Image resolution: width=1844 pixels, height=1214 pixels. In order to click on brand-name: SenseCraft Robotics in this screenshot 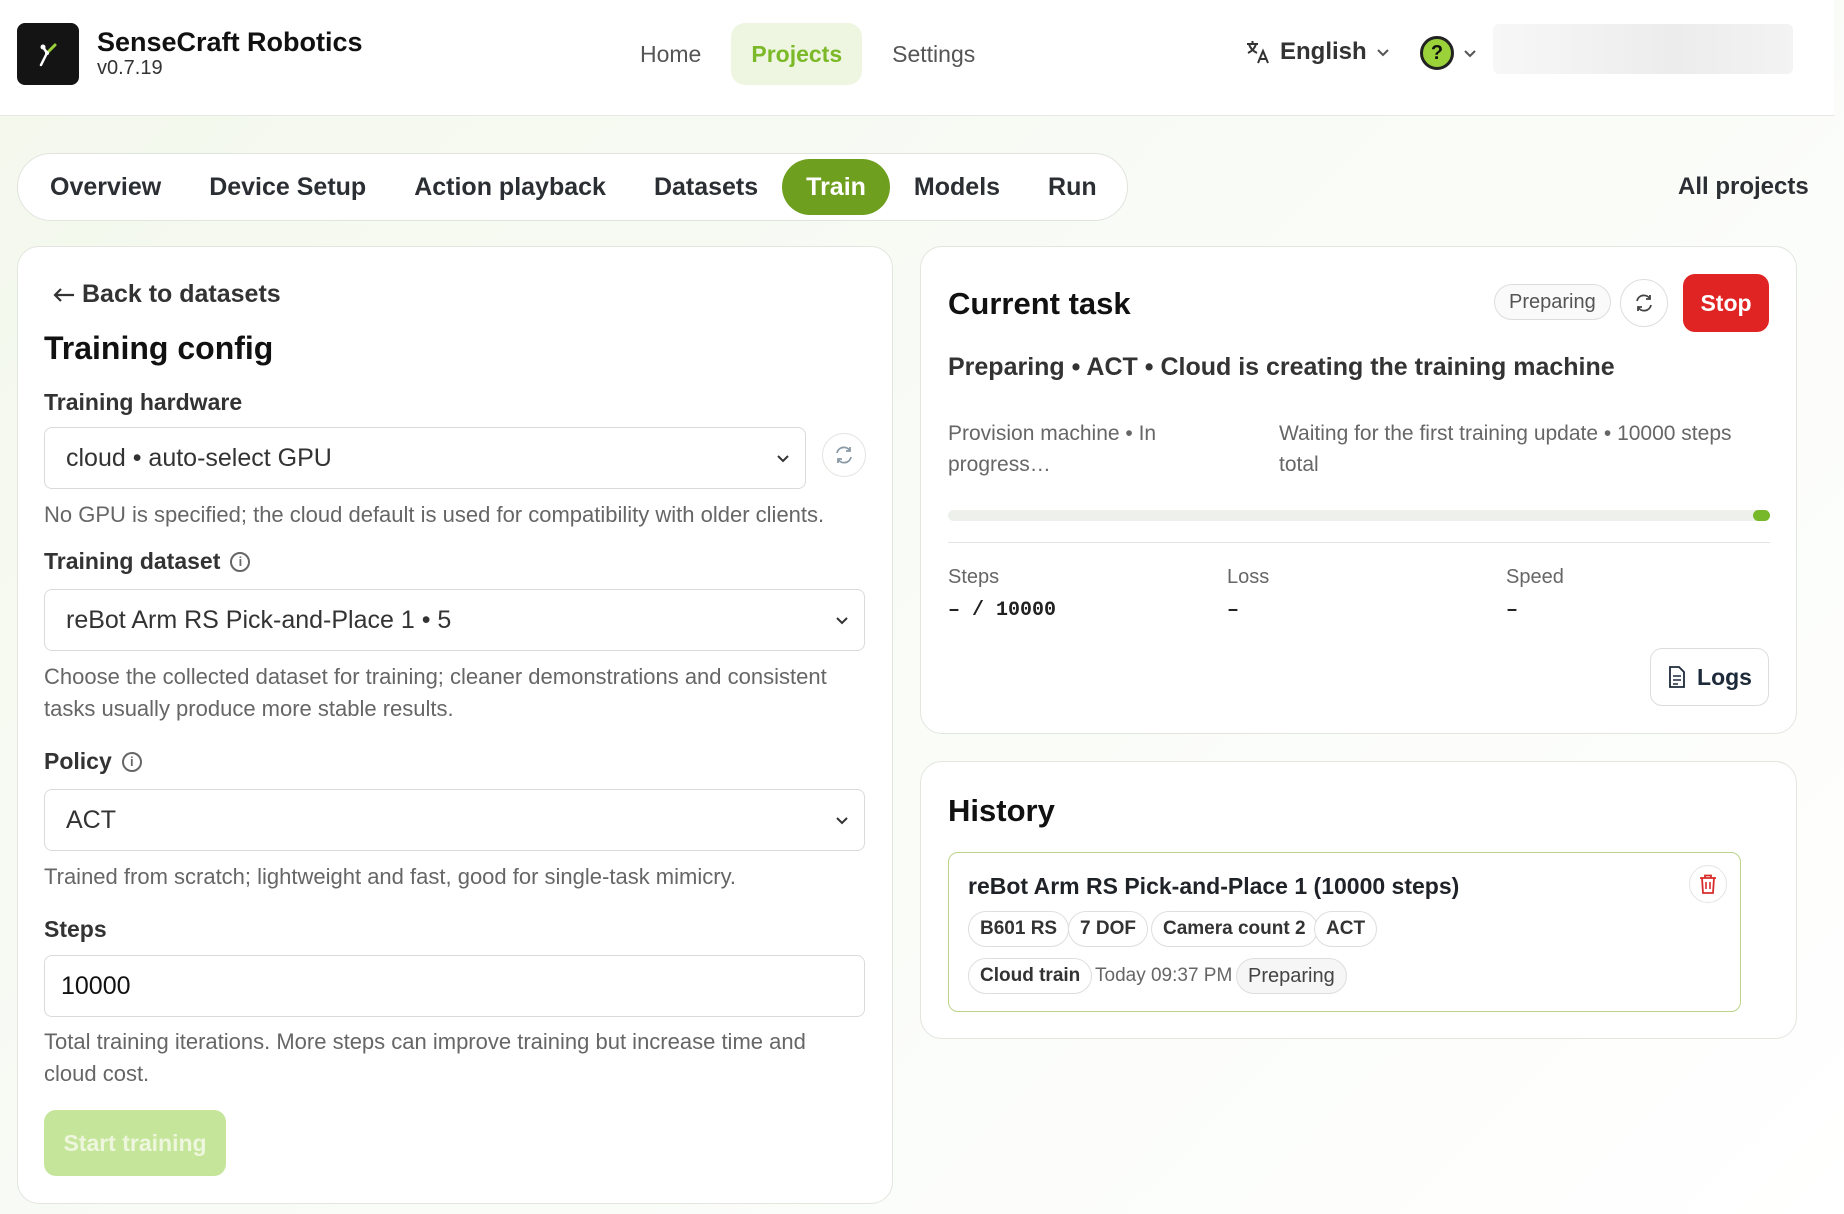, I will do `click(230, 42)`.